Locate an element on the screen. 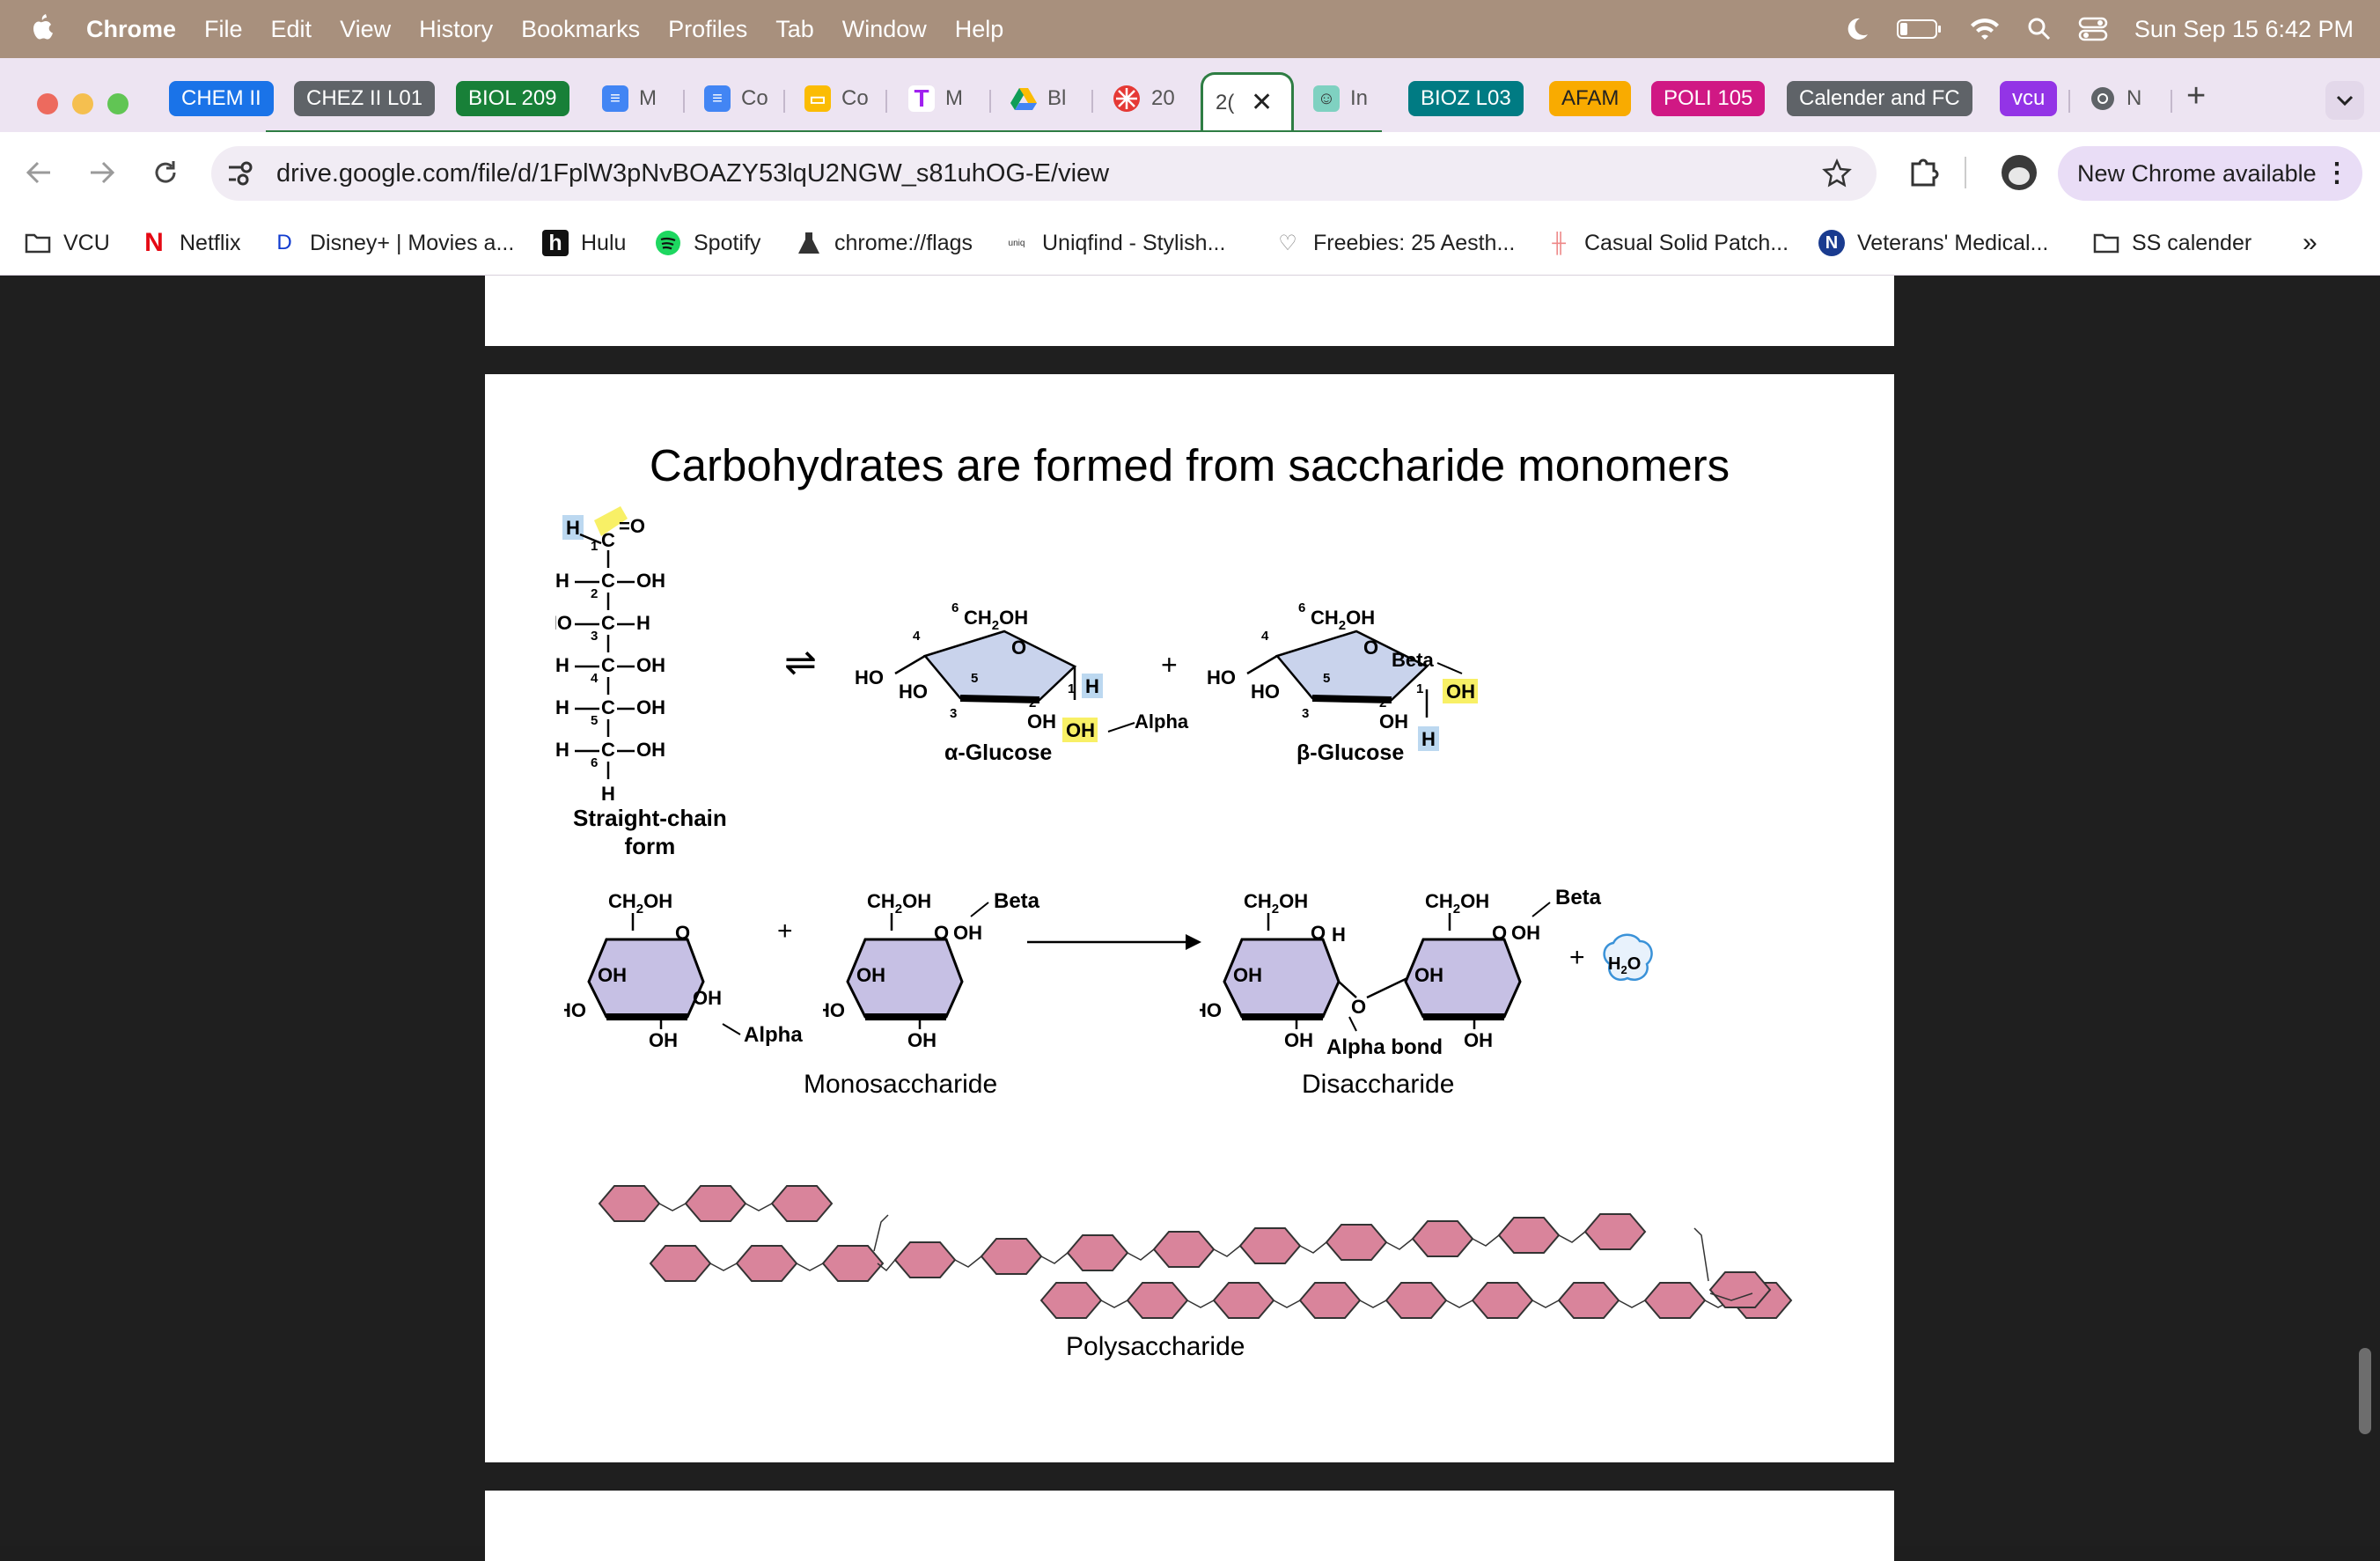  apple-logo-icon is located at coordinates (41, 29).